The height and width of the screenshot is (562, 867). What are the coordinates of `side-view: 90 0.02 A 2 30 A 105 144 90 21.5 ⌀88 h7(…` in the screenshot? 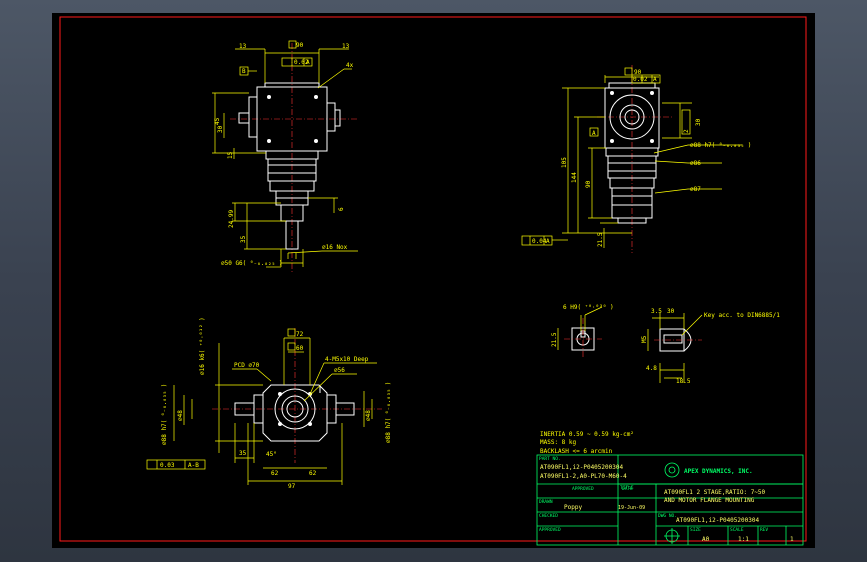 It's located at (636, 159).